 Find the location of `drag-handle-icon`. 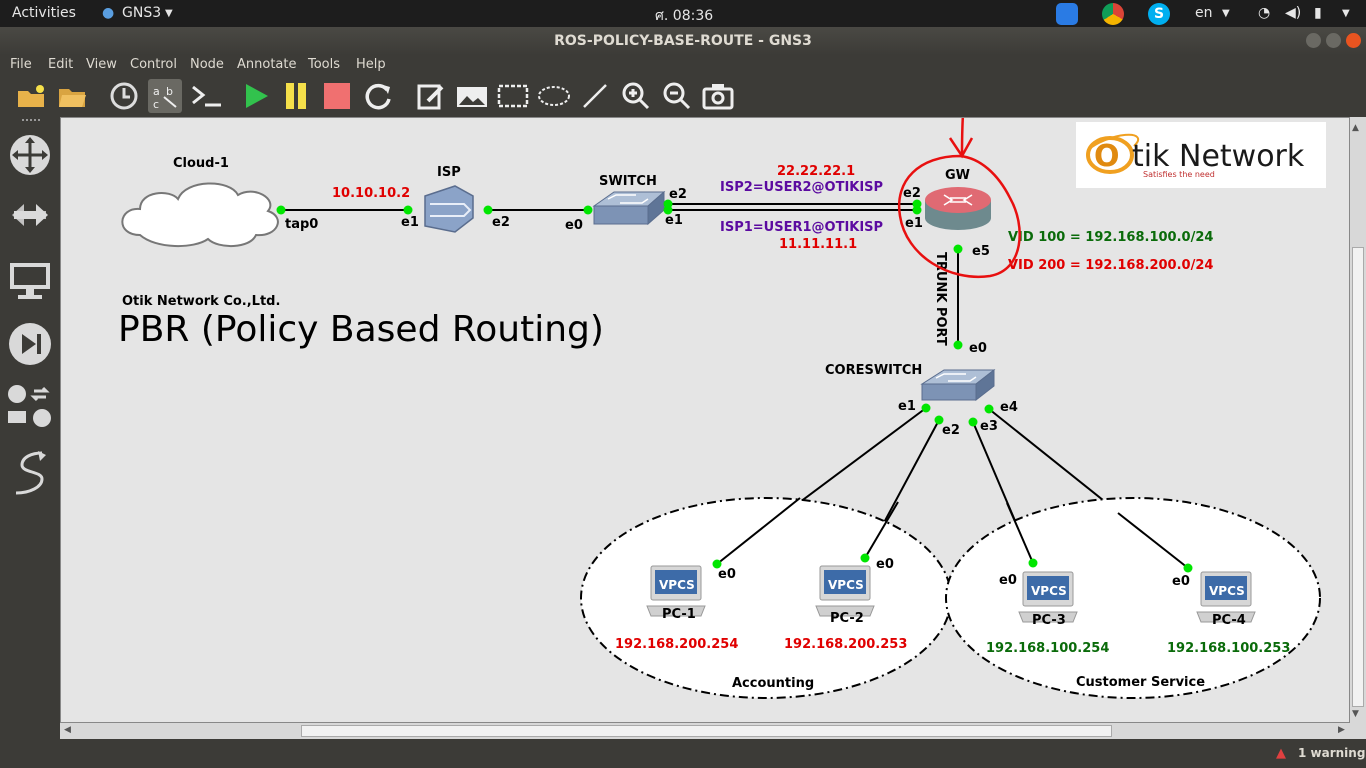

drag-handle-icon is located at coordinates (31, 122).